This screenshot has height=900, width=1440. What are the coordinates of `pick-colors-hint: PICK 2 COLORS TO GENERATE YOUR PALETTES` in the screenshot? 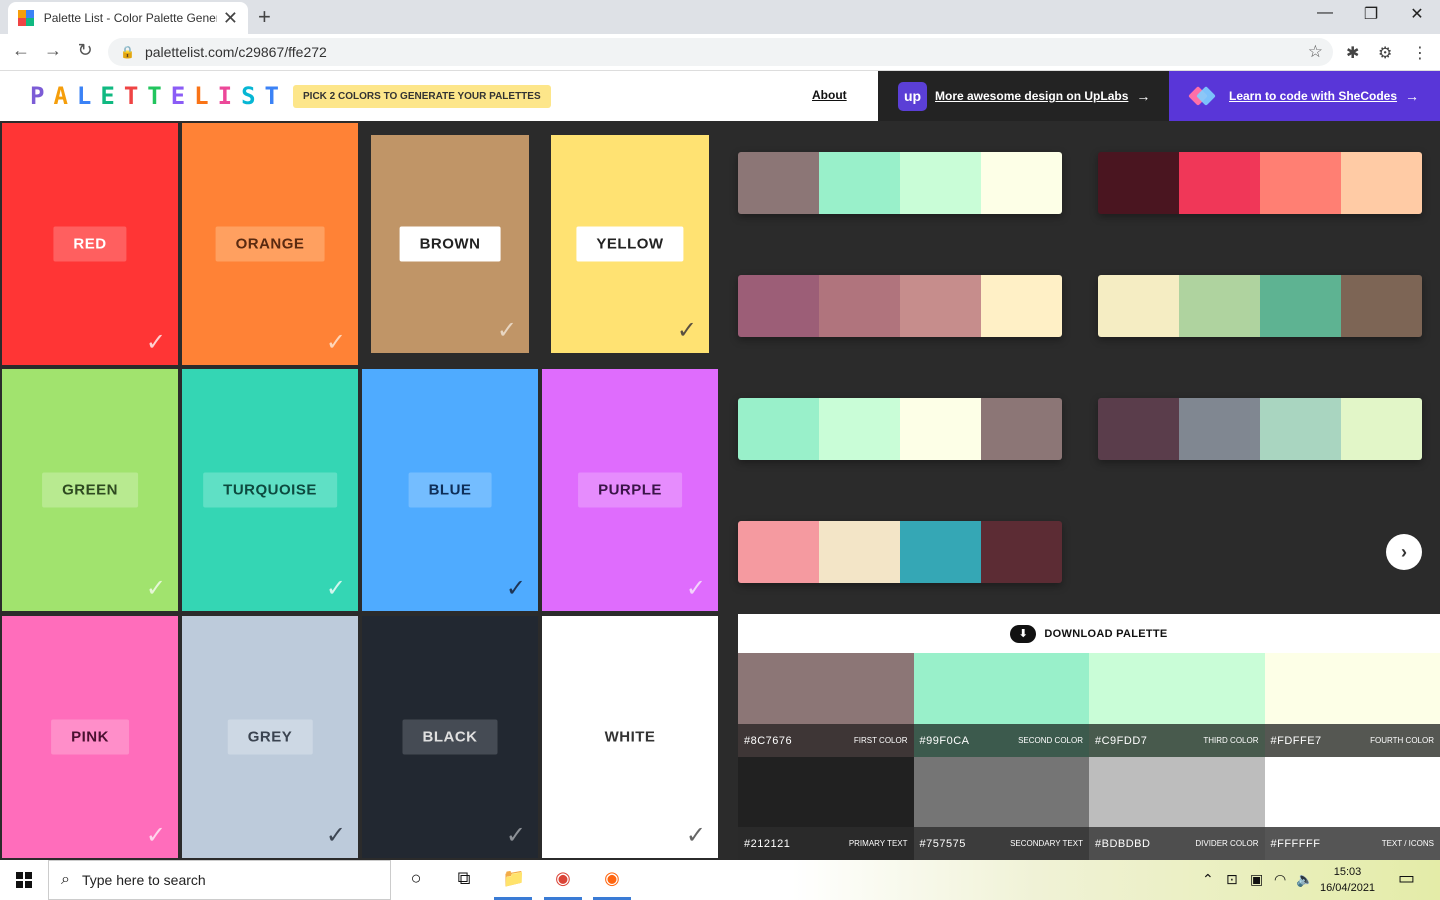 It's located at (422, 96).